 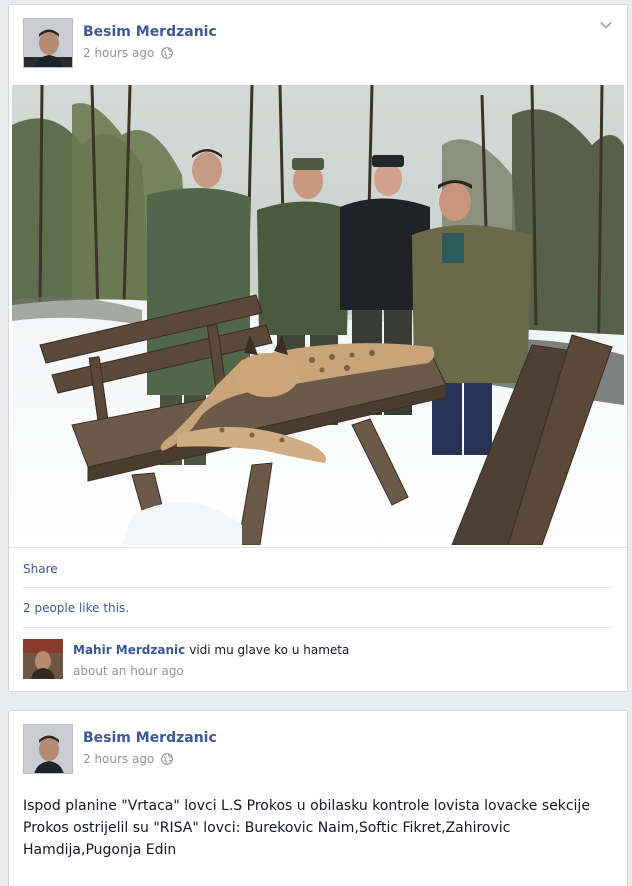 What do you see at coordinates (606, 25) in the screenshot?
I see `chevron-down-icon` at bounding box center [606, 25].